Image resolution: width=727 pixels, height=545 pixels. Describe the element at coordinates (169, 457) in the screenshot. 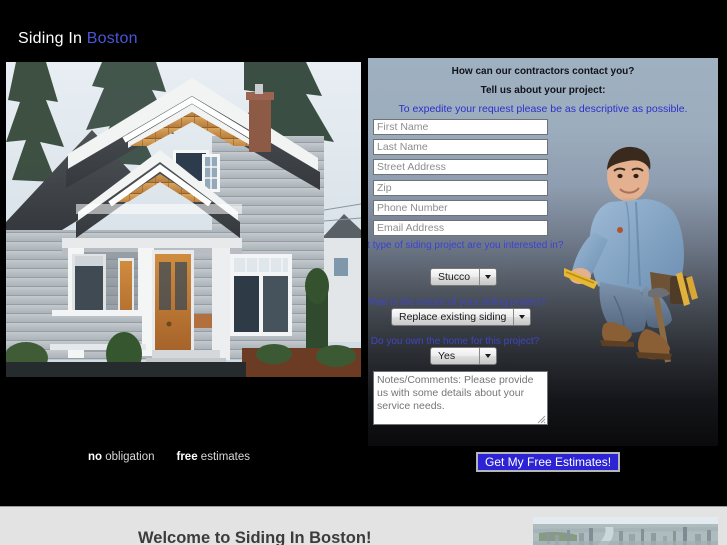

I see `tagline: no obligation free estimates` at that location.